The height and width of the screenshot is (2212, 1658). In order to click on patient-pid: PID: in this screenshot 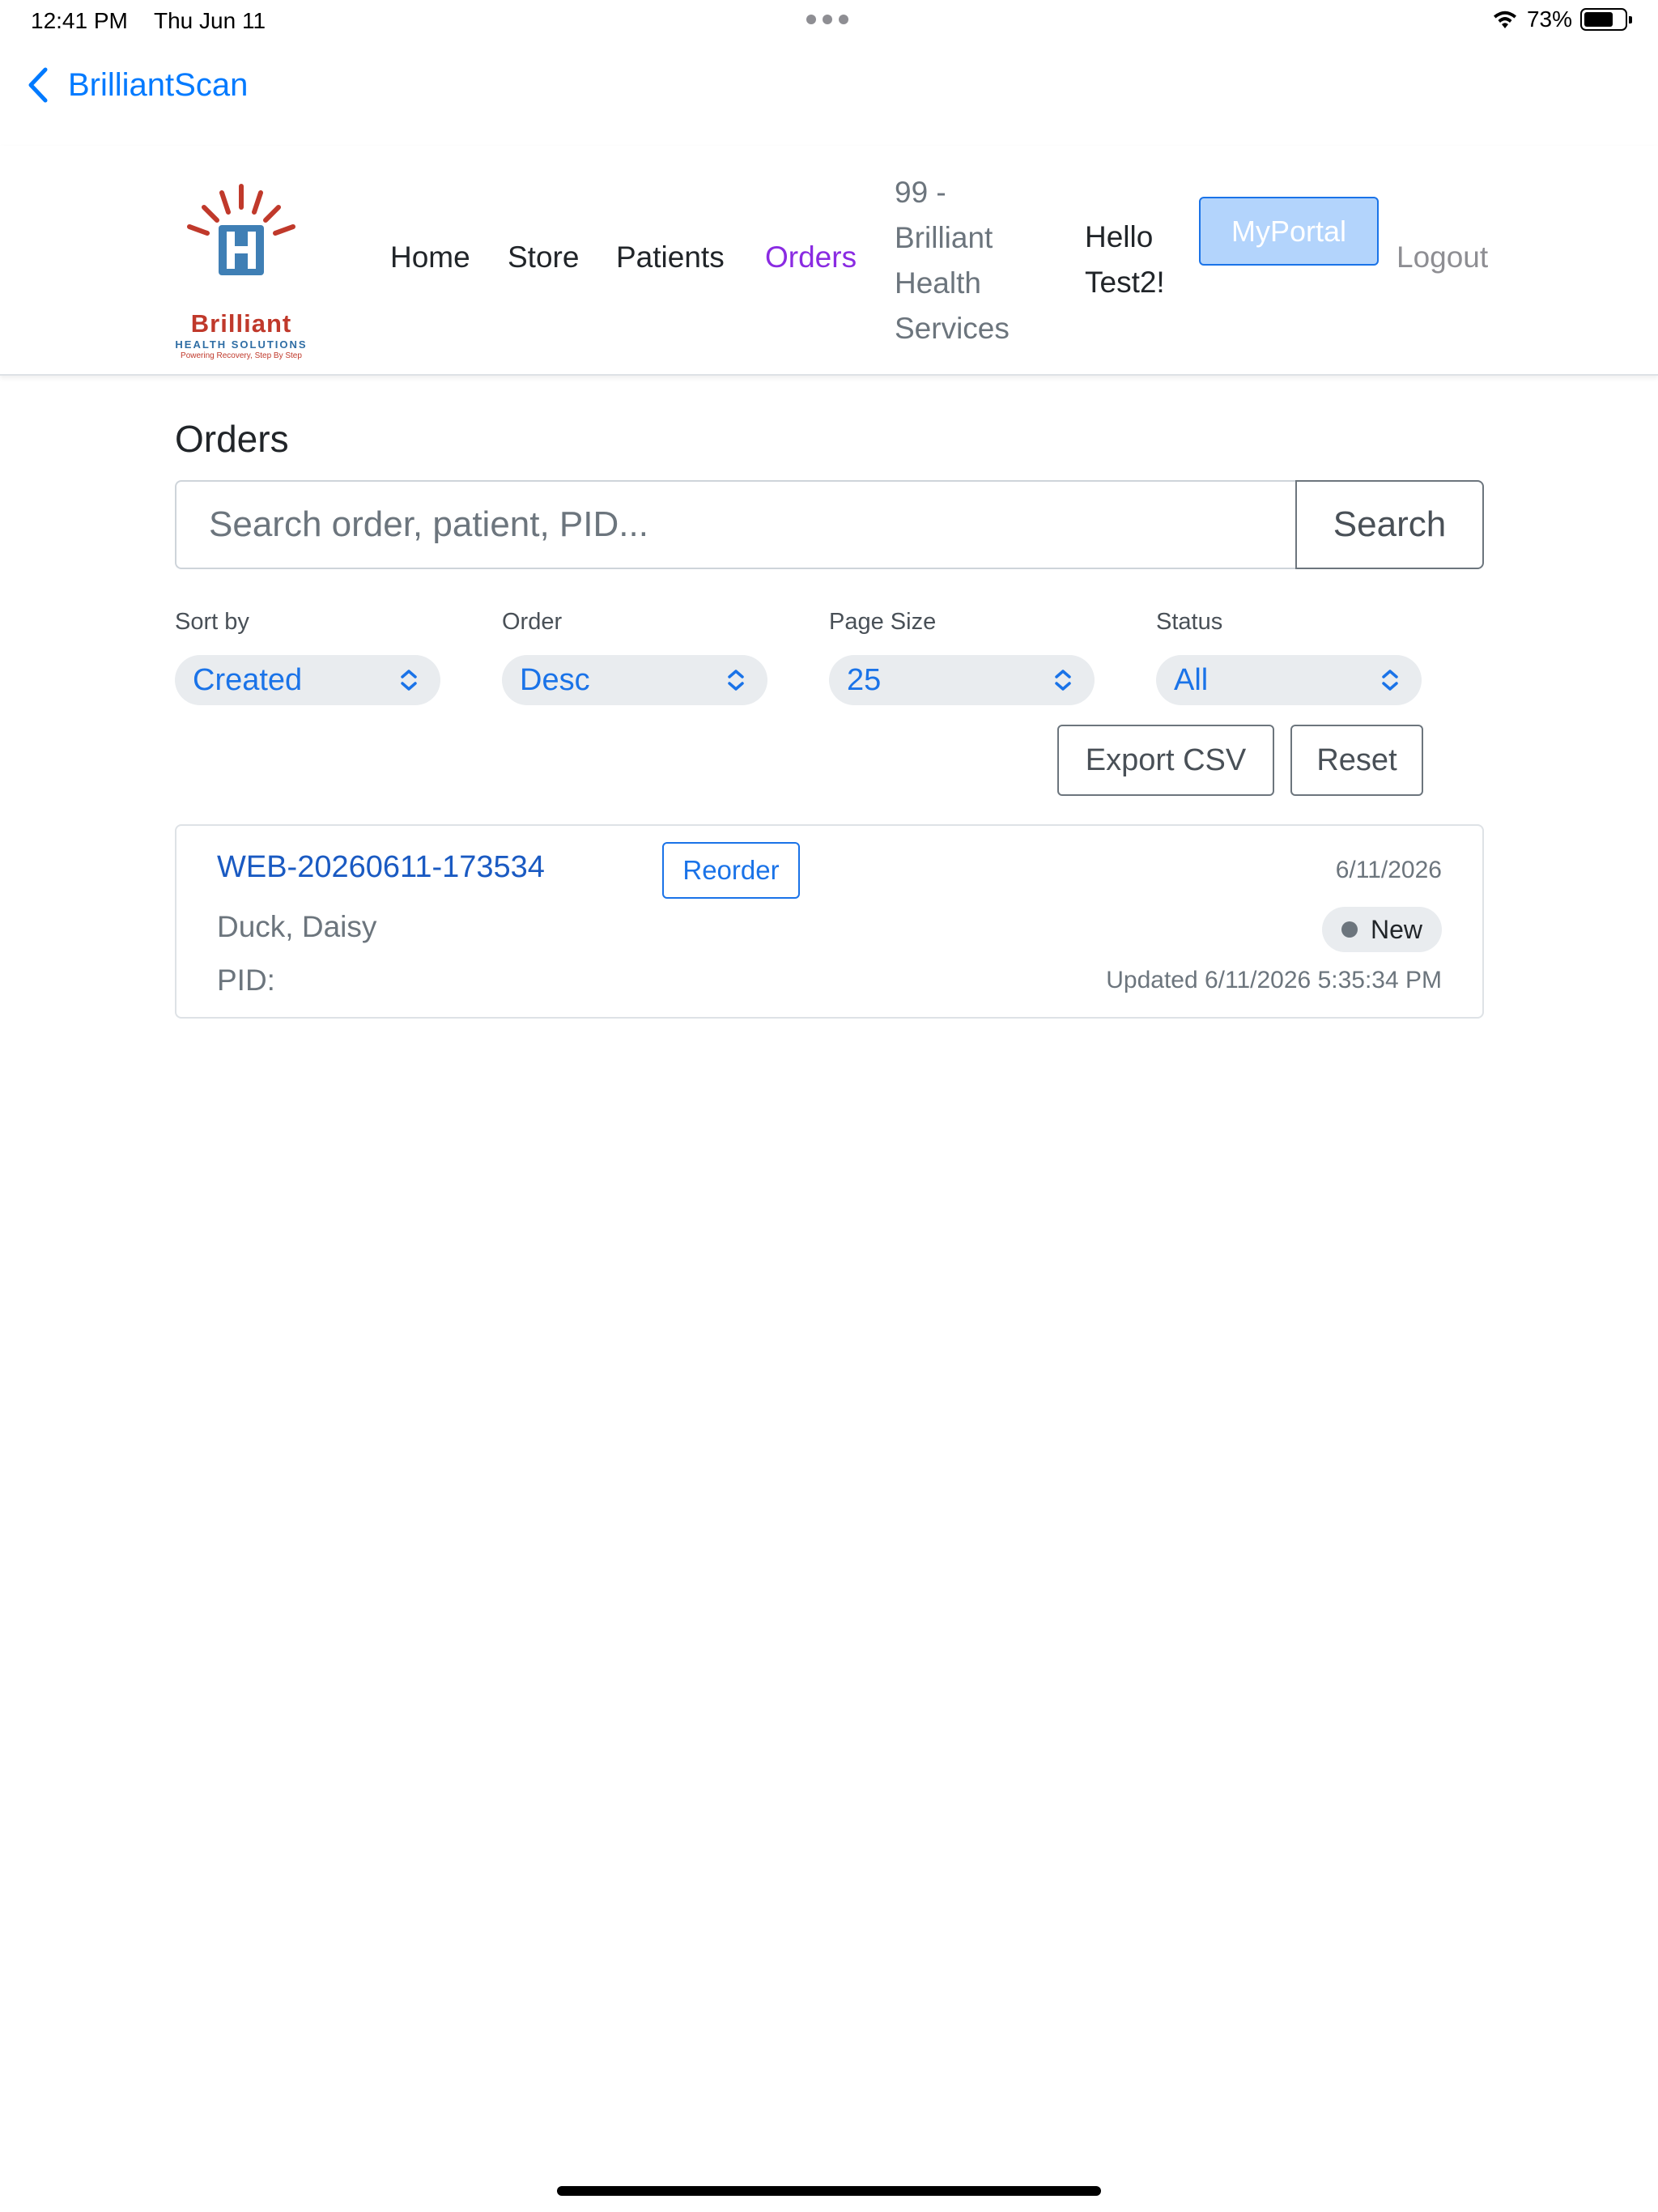, I will do `click(246, 980)`.